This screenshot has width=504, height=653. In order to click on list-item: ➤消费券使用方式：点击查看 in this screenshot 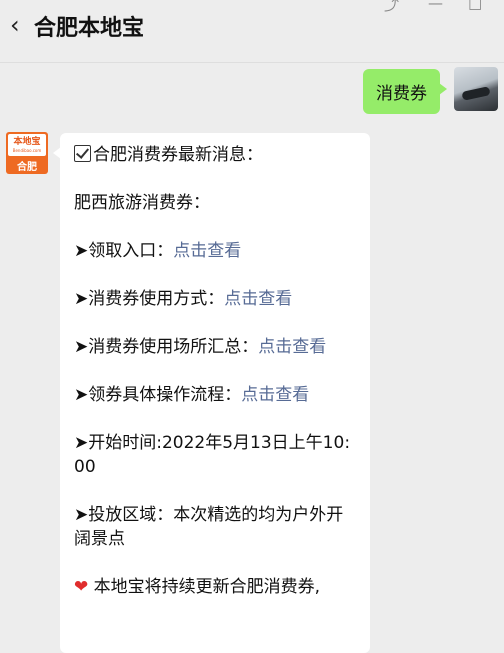, I will do `click(183, 299)`.